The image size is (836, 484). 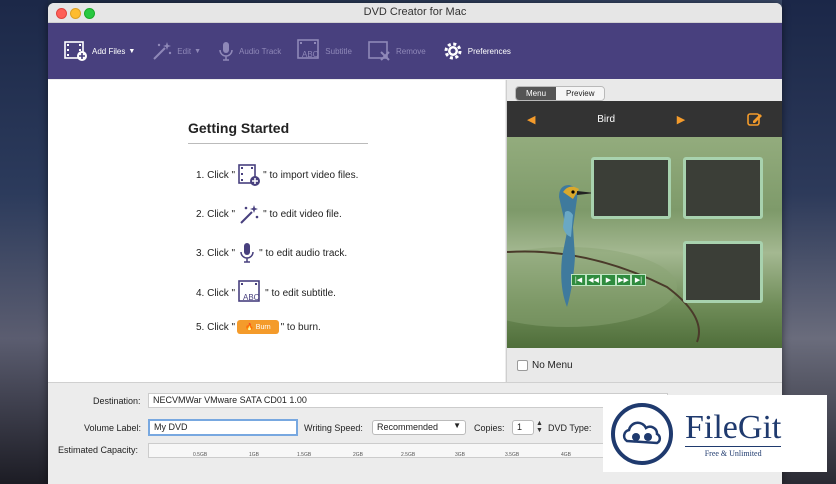 I want to click on window-title: DVD Creator for Mac, so click(x=415, y=12).